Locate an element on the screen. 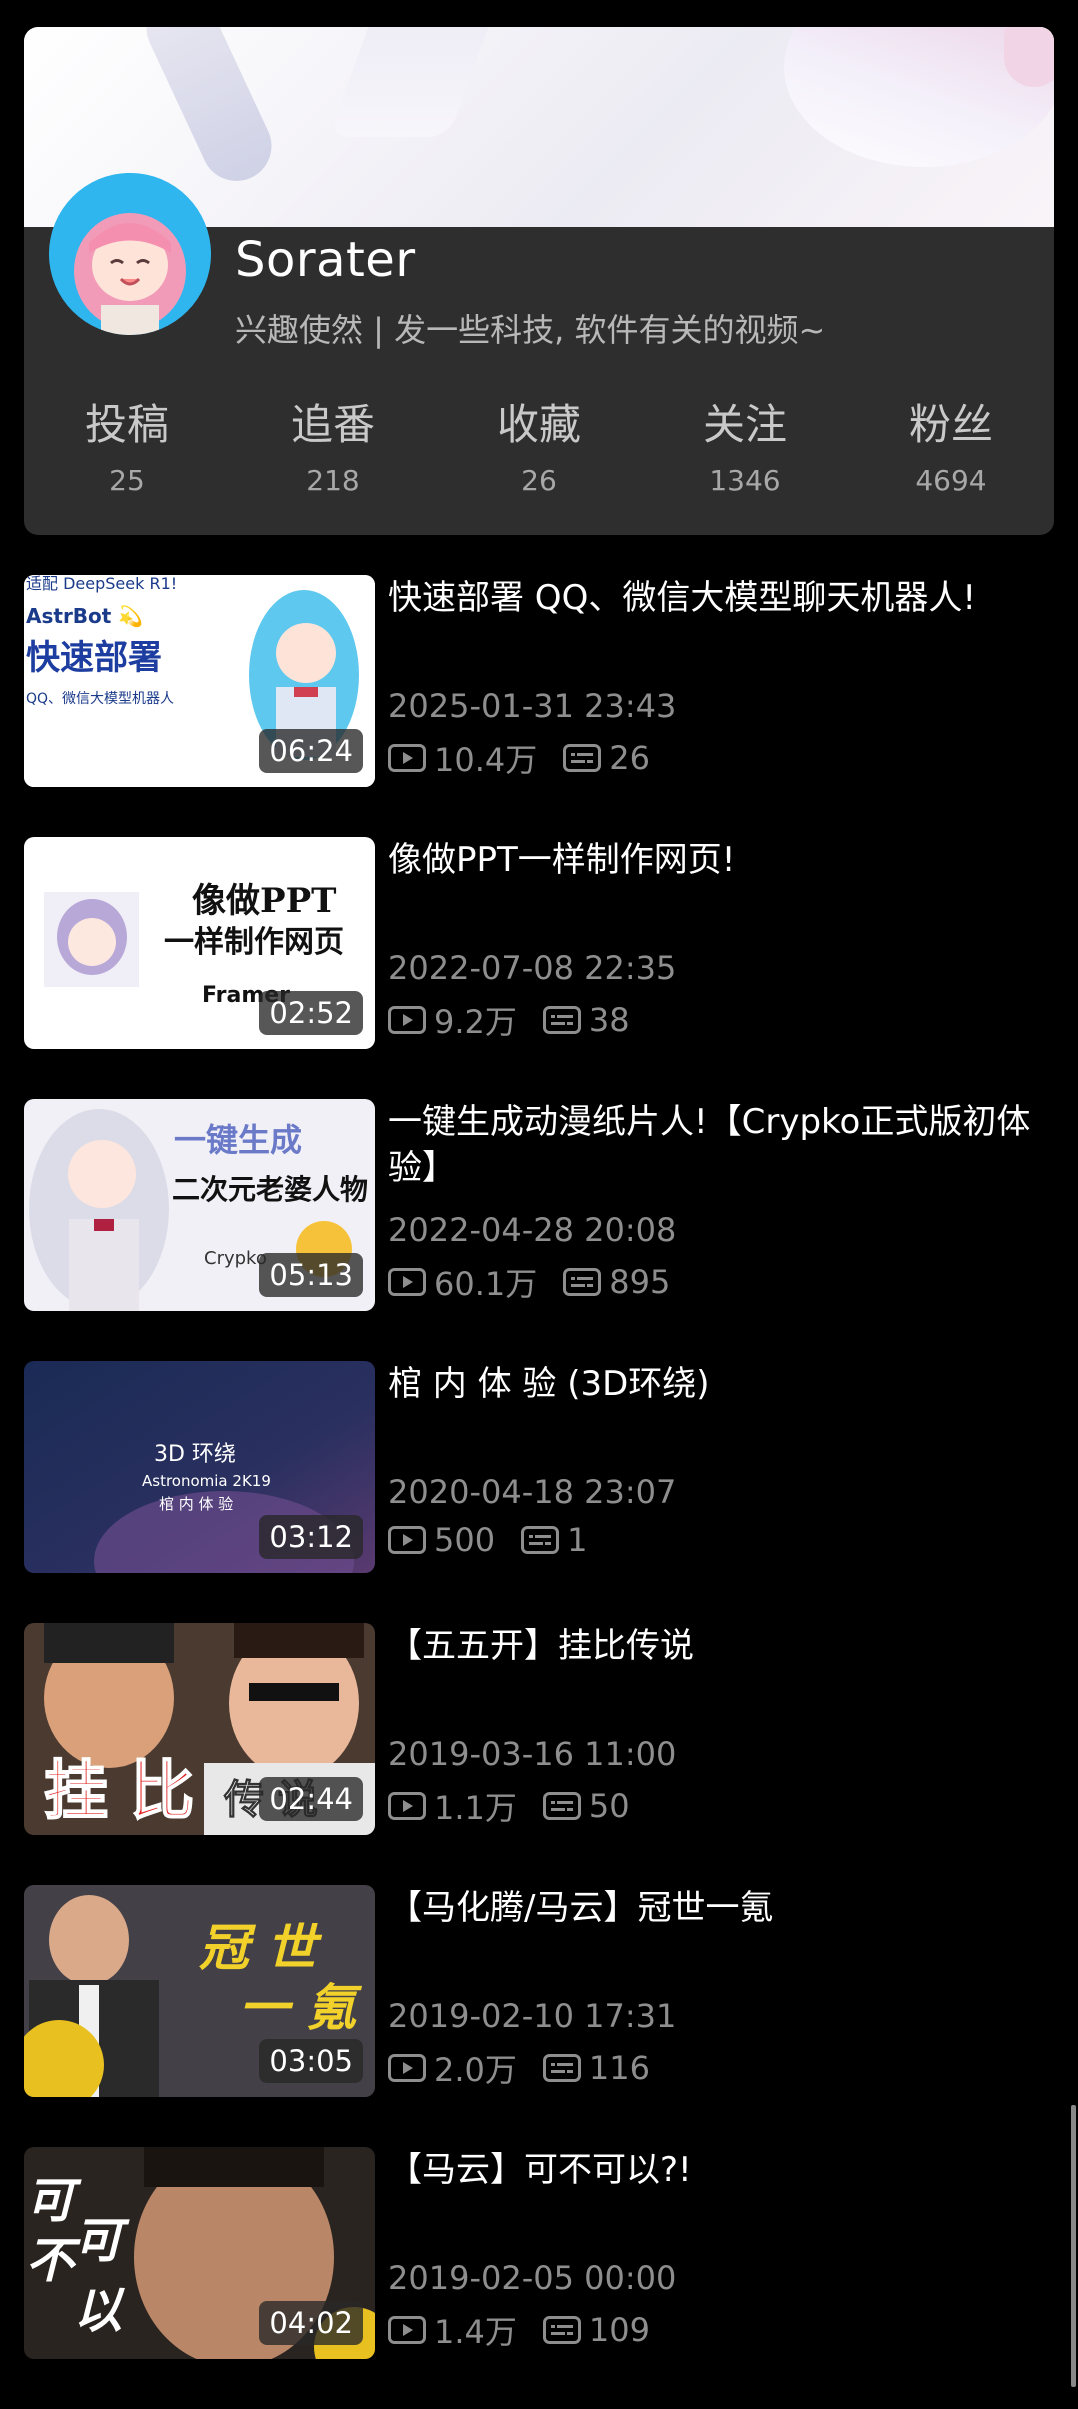  video-date: 2019-02-10 17:31 is located at coordinates (532, 2016).